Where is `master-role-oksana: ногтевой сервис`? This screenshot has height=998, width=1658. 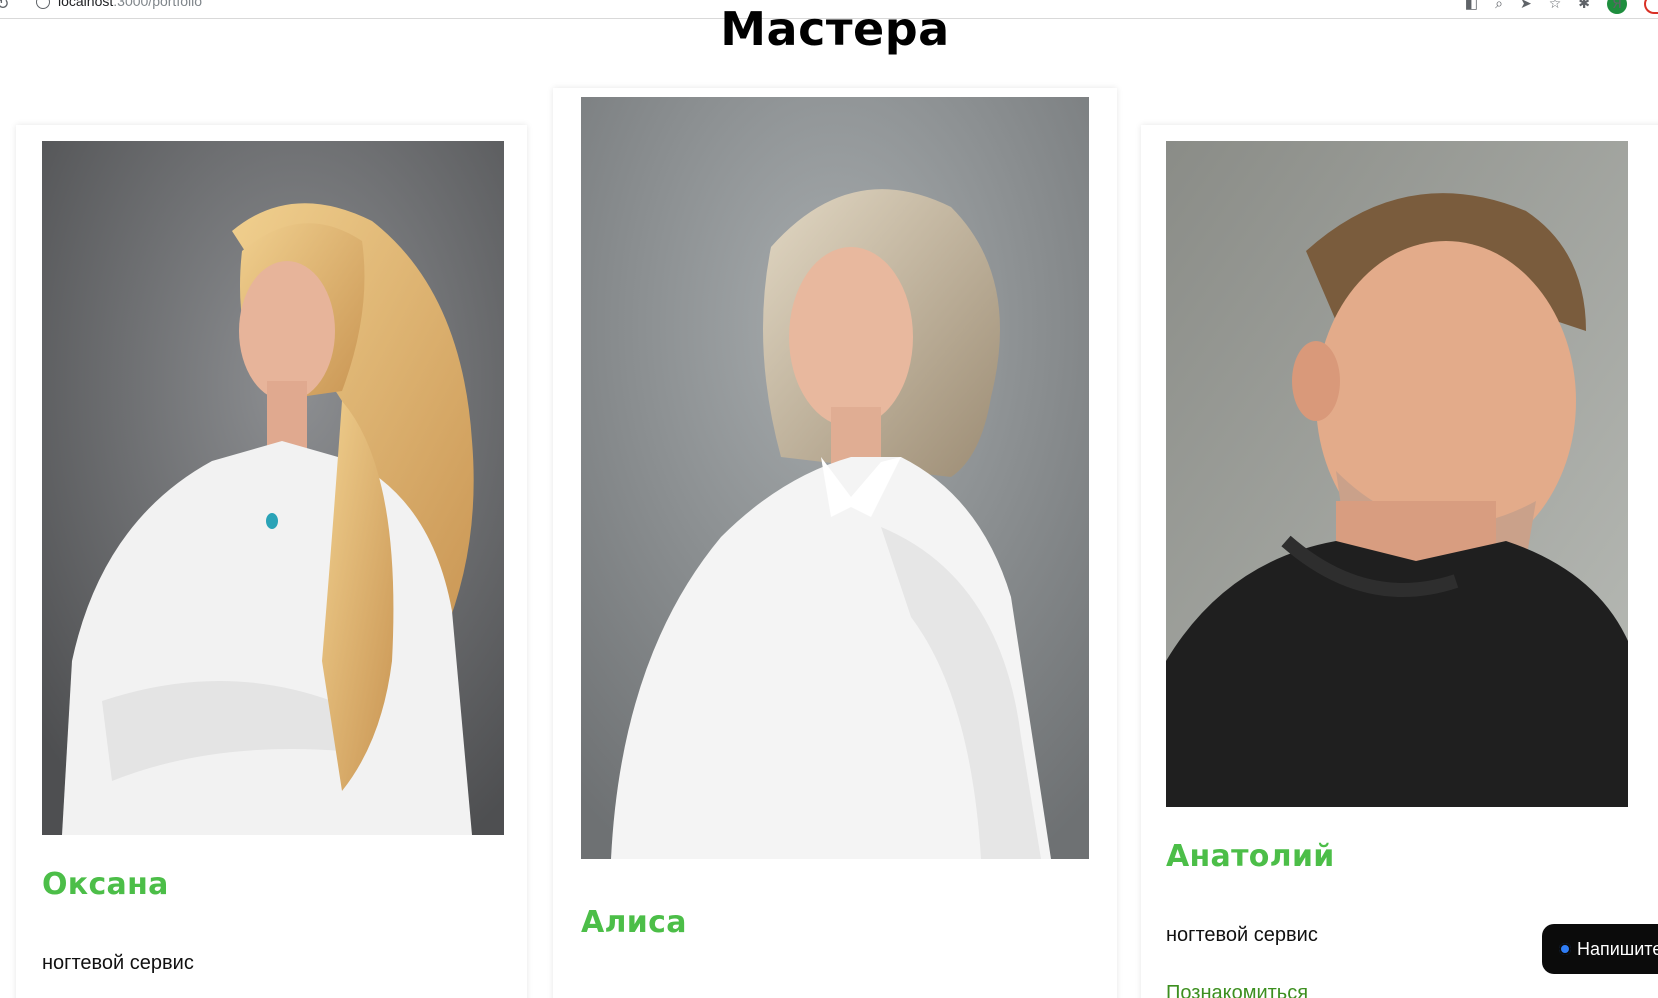
master-role-oksana: ногтевой сервис is located at coordinates (118, 963).